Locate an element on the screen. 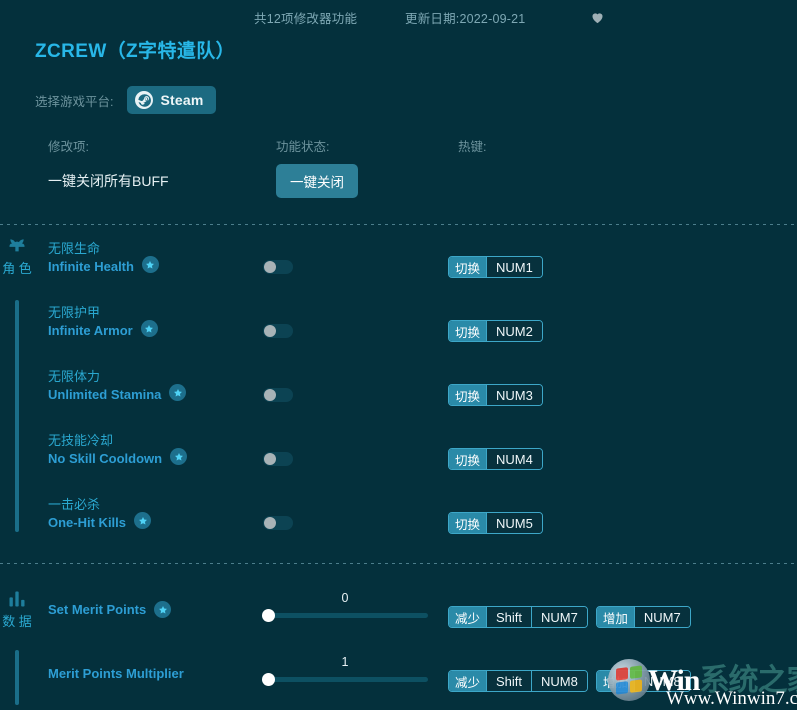 Image resolution: width=797 pixels, height=710 pixels. cheat-row: 无限生命 Infinite Health 切换 NUM1 is located at coordinates (398, 267).